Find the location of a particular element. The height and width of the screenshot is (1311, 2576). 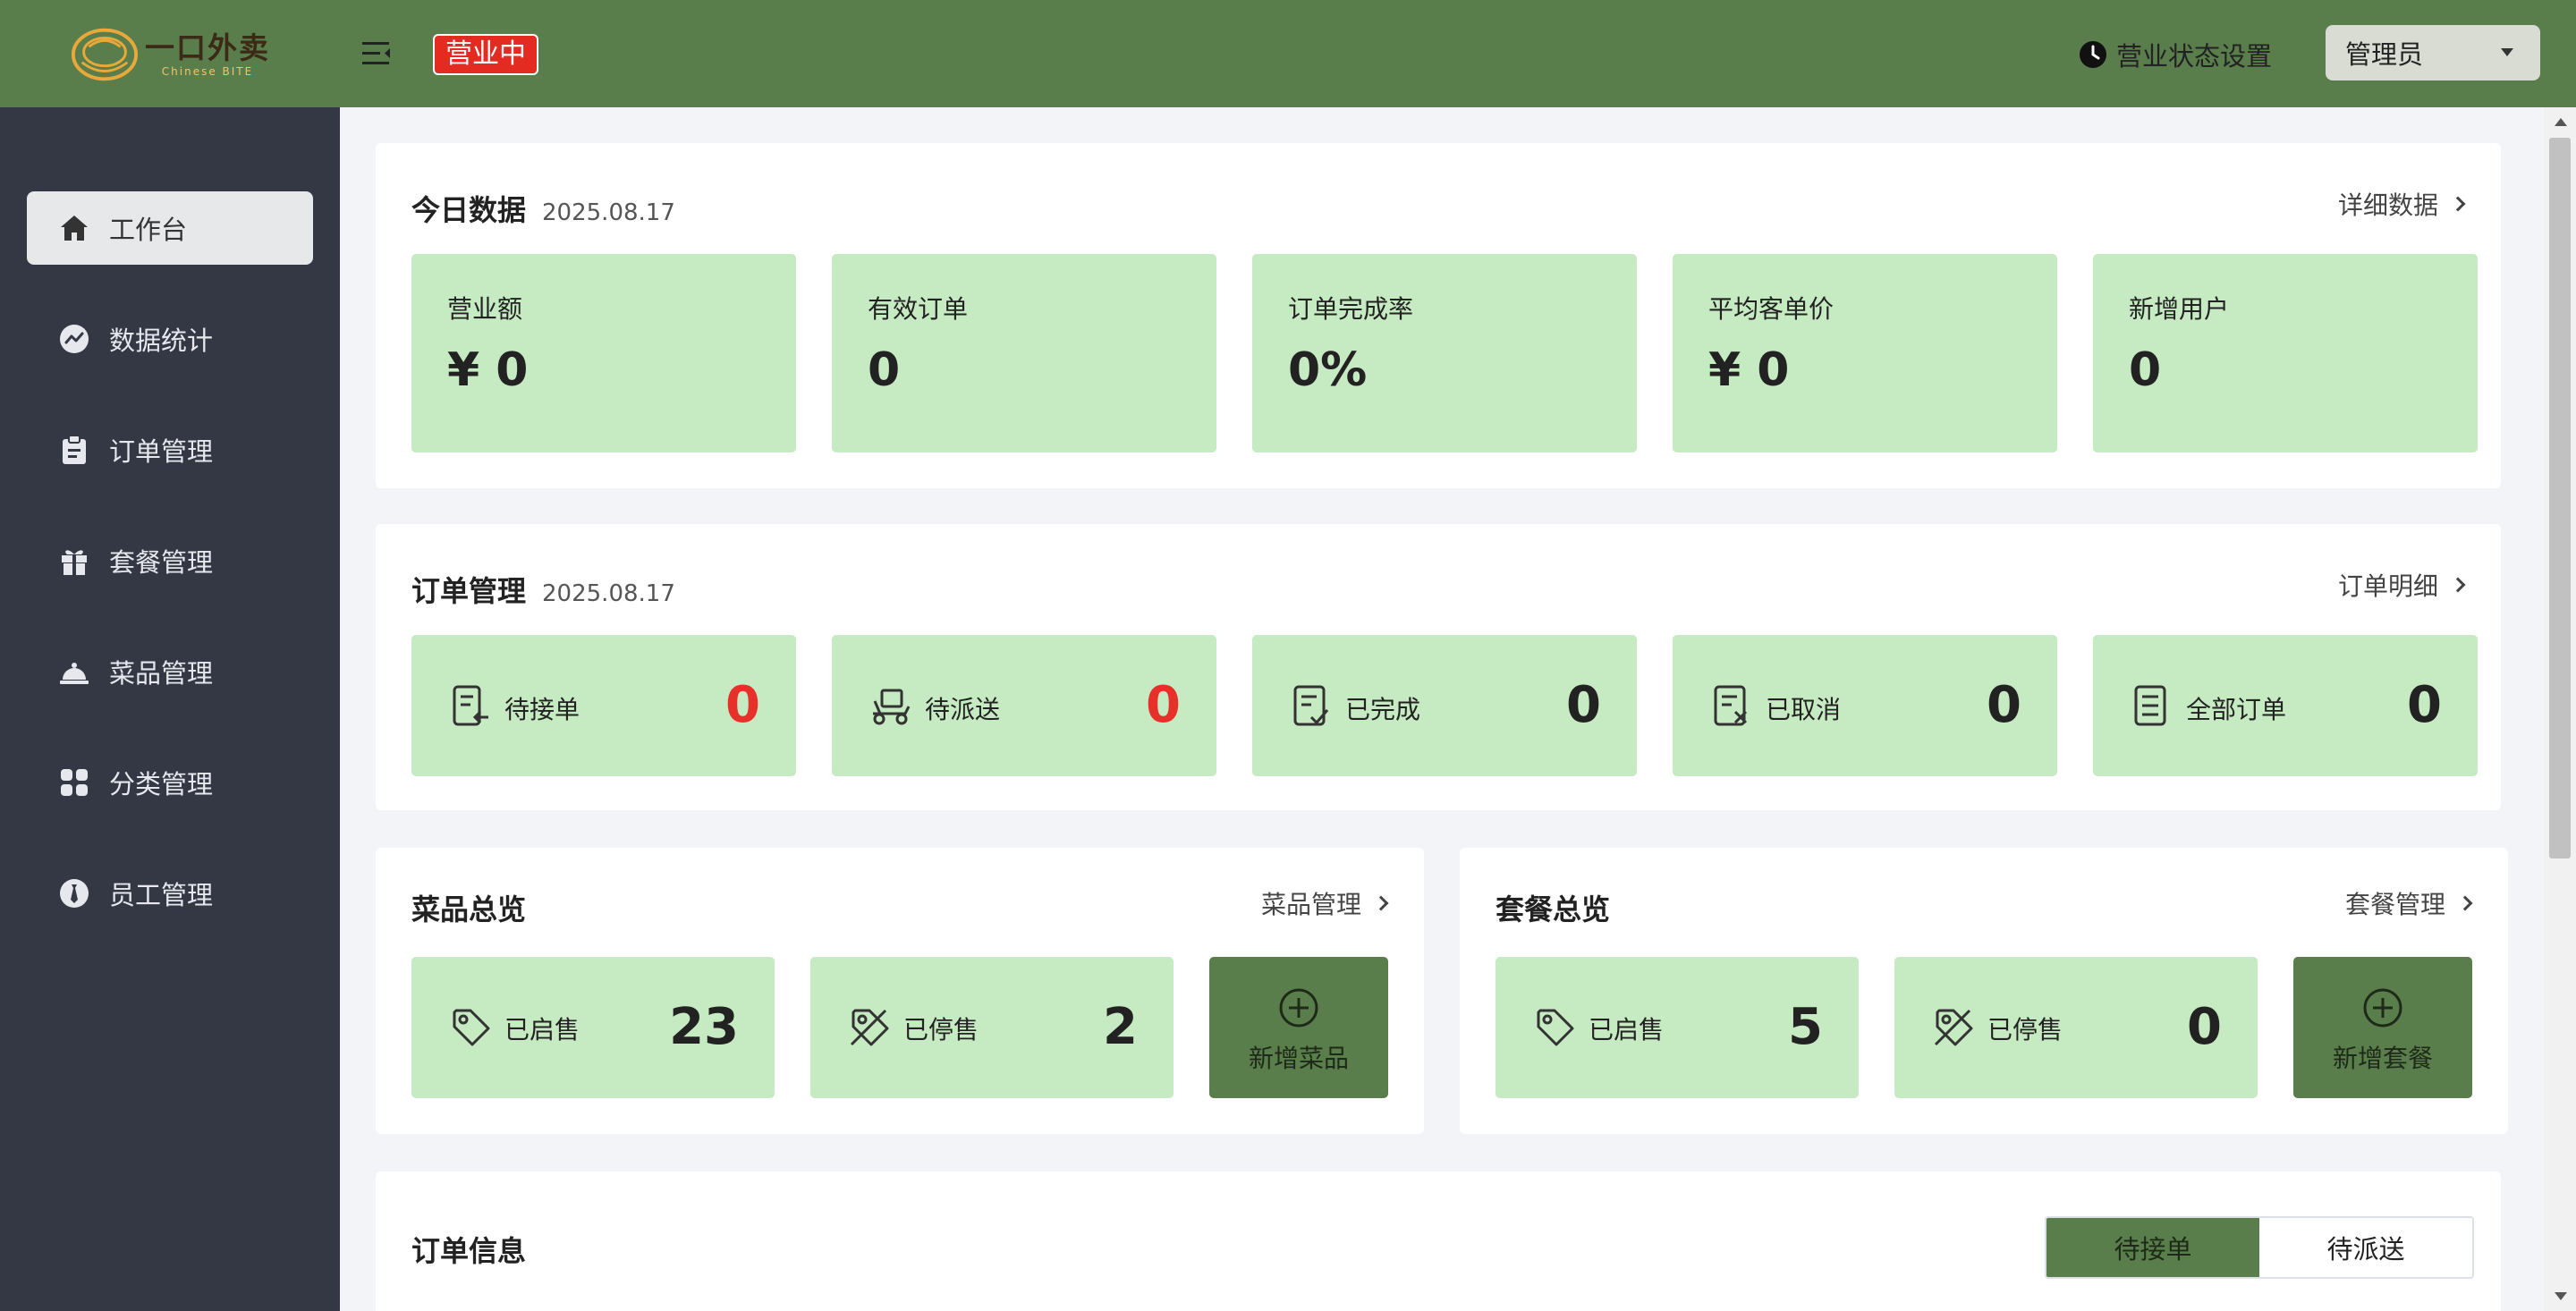

today-data-title: 今日数据 is located at coordinates (469, 210).